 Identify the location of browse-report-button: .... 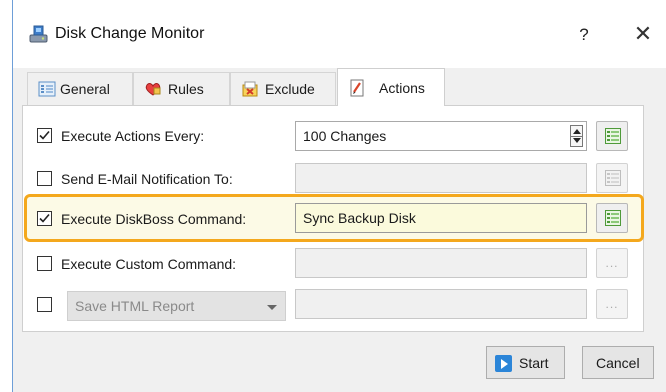
(612, 304).